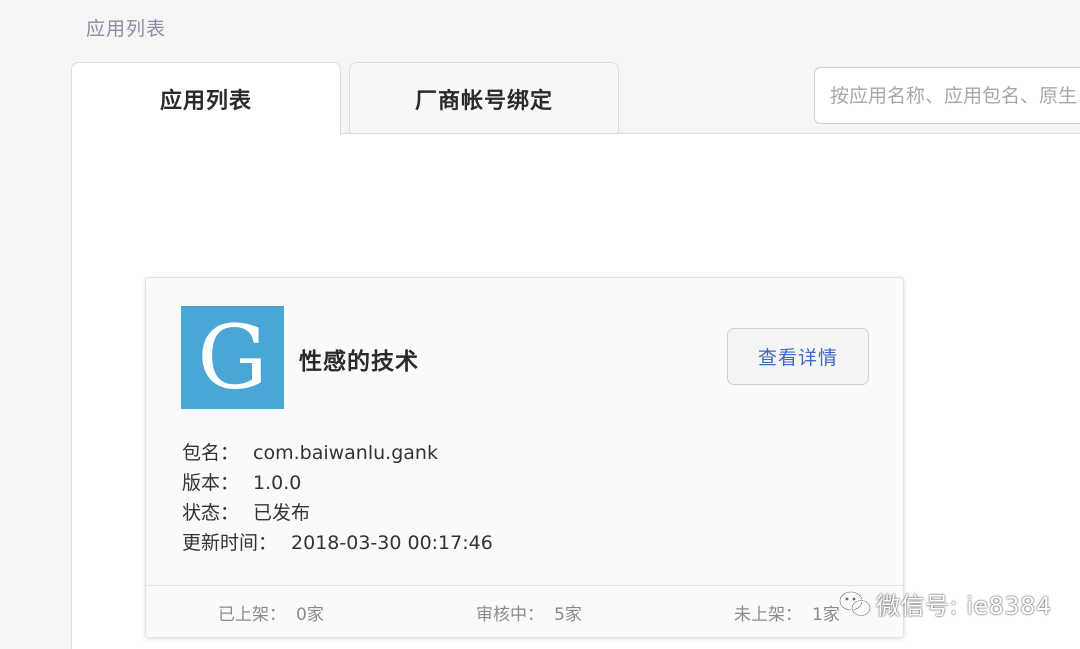 Image resolution: width=1080 pixels, height=649 pixels. Describe the element at coordinates (126, 29) in the screenshot. I see `breadcrumb: 应用列表` at that location.